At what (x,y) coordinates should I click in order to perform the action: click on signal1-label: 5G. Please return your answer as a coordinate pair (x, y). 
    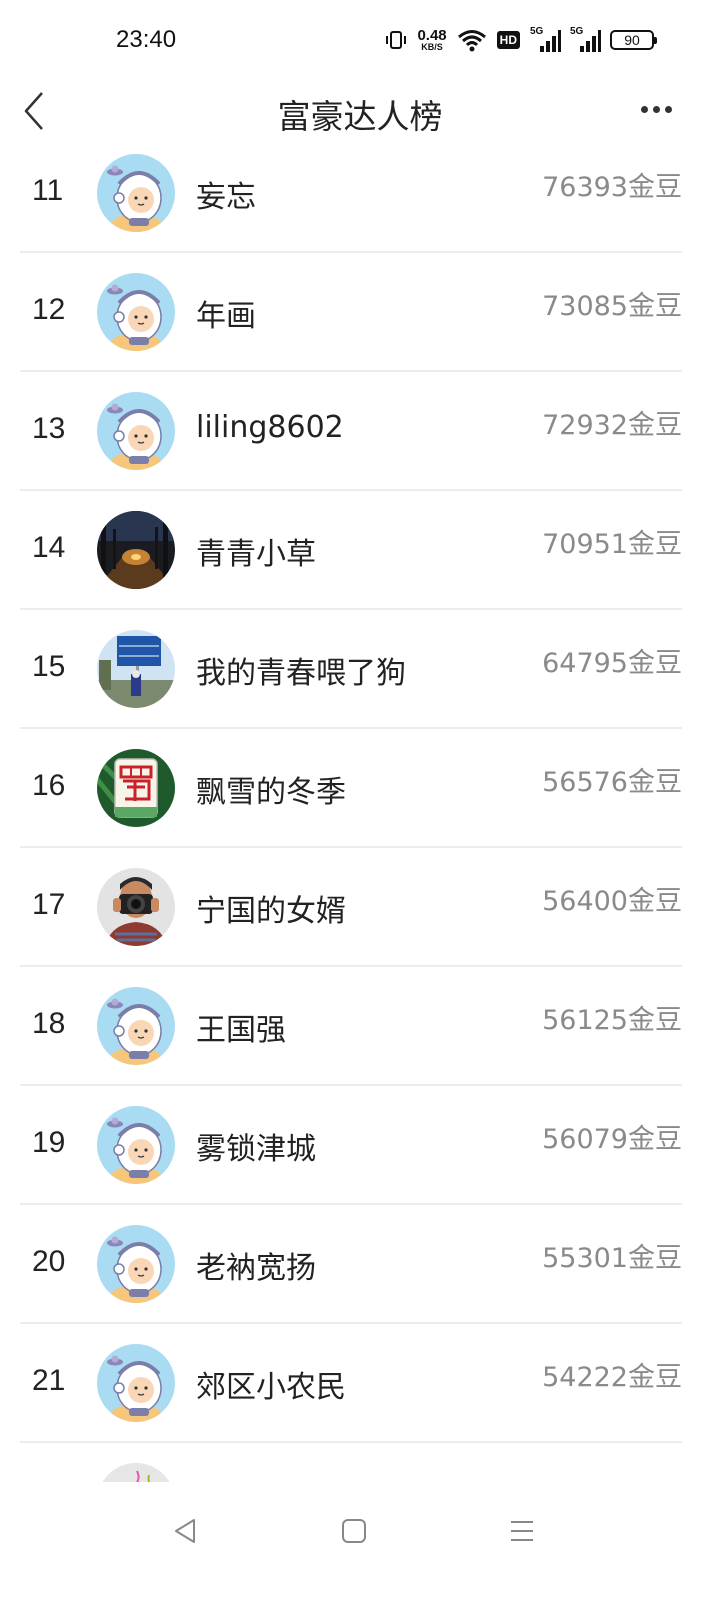
    Looking at the image, I should click on (537, 31).